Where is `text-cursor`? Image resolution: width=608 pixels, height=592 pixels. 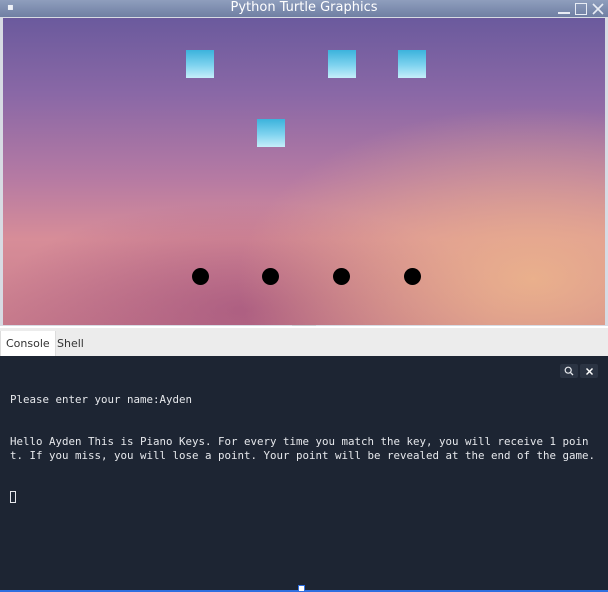
text-cursor is located at coordinates (13, 497).